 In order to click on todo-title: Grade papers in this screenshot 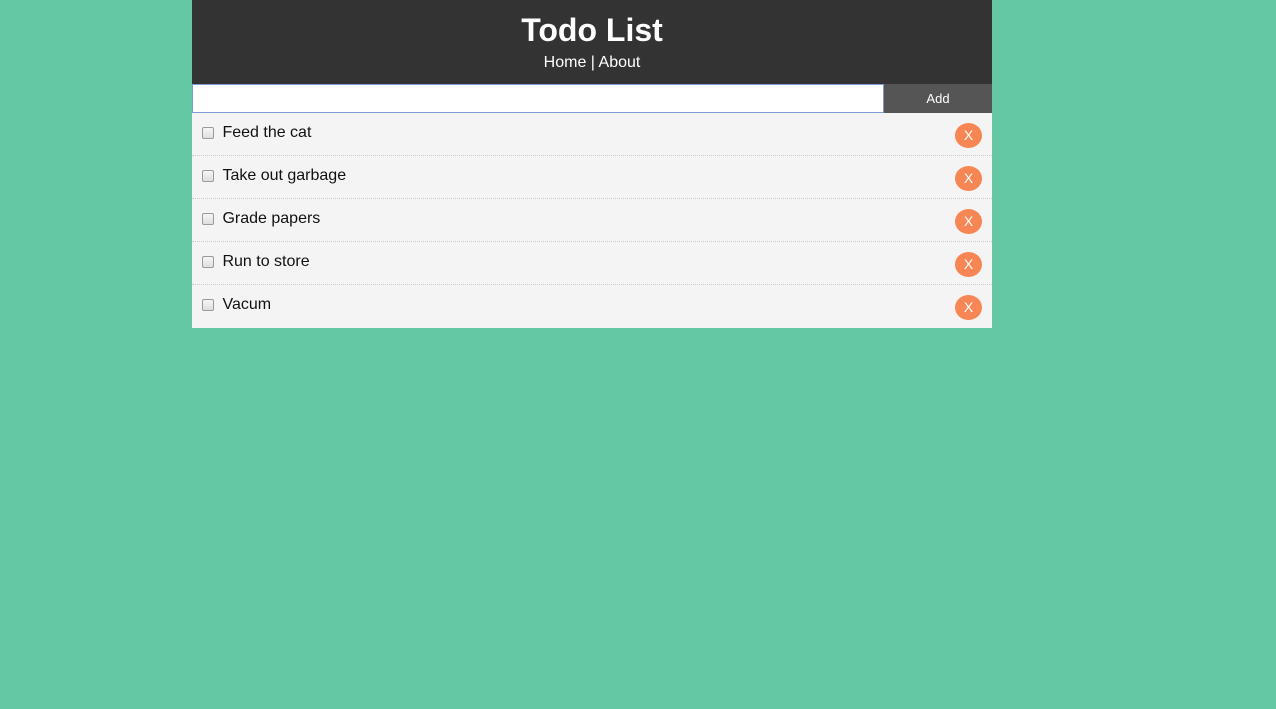, I will do `click(271, 218)`.